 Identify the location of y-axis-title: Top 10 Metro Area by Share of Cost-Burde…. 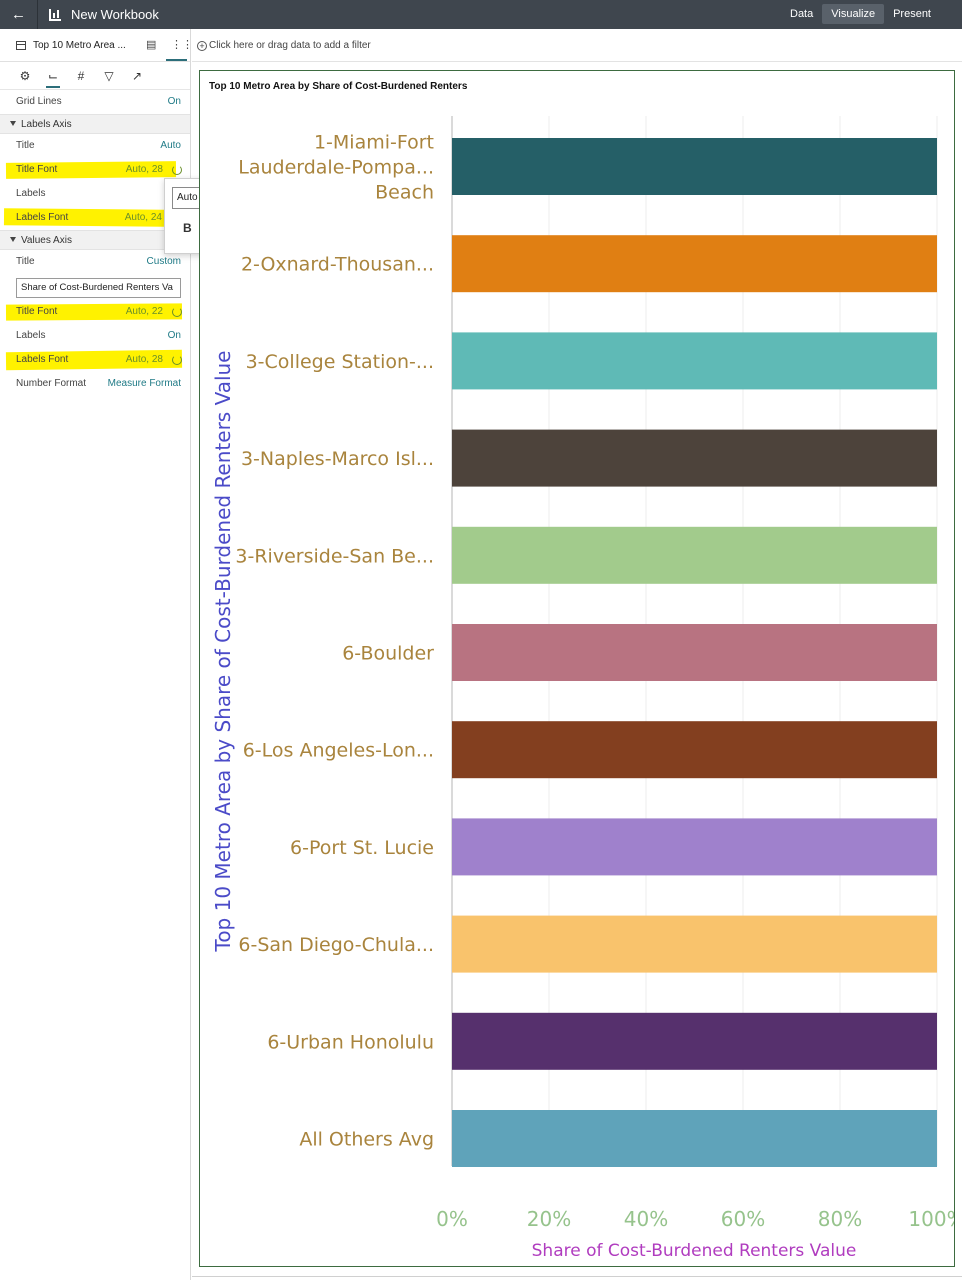
(223, 652).